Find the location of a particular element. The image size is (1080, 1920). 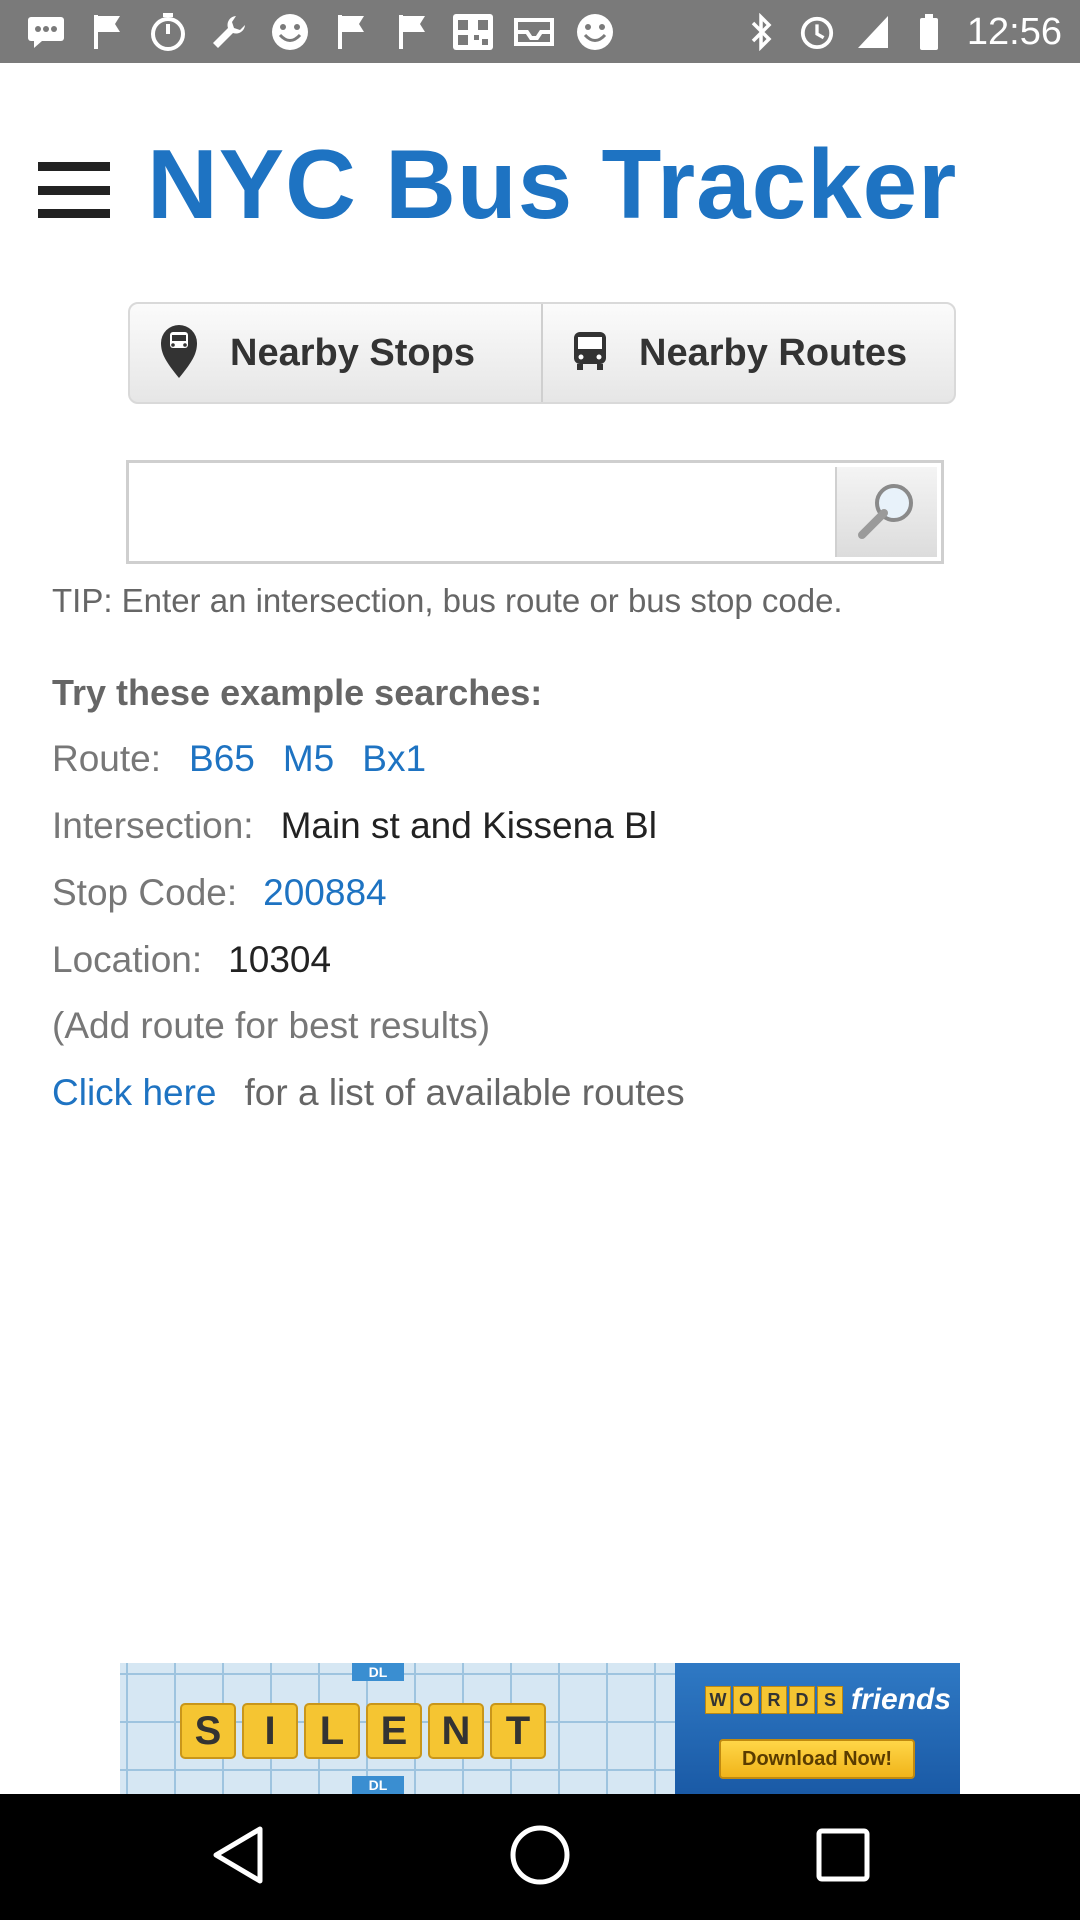

route-link-b65: B65 is located at coordinates (222, 759).